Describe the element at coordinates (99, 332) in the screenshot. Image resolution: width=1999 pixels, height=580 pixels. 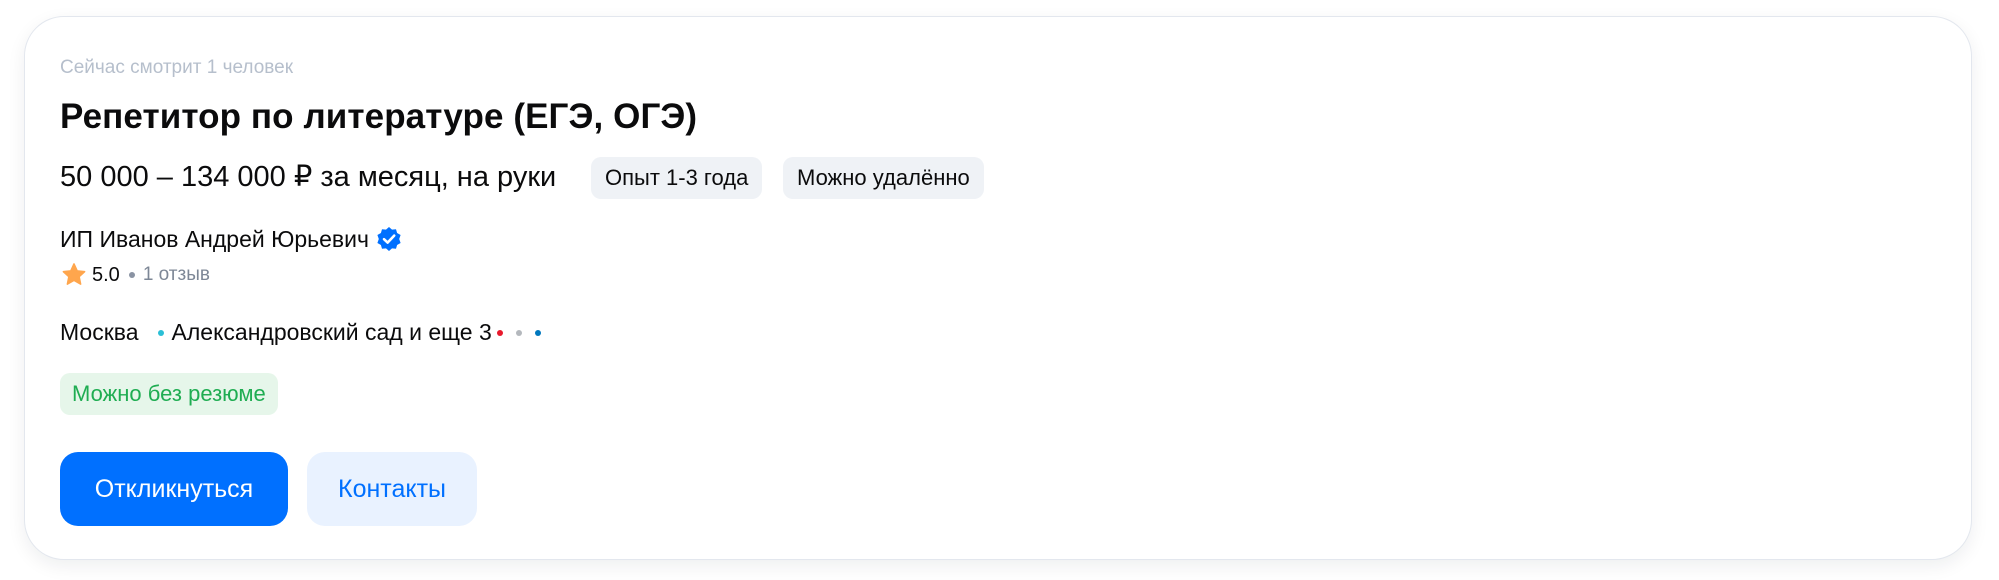
I see `city: Москва` at that location.